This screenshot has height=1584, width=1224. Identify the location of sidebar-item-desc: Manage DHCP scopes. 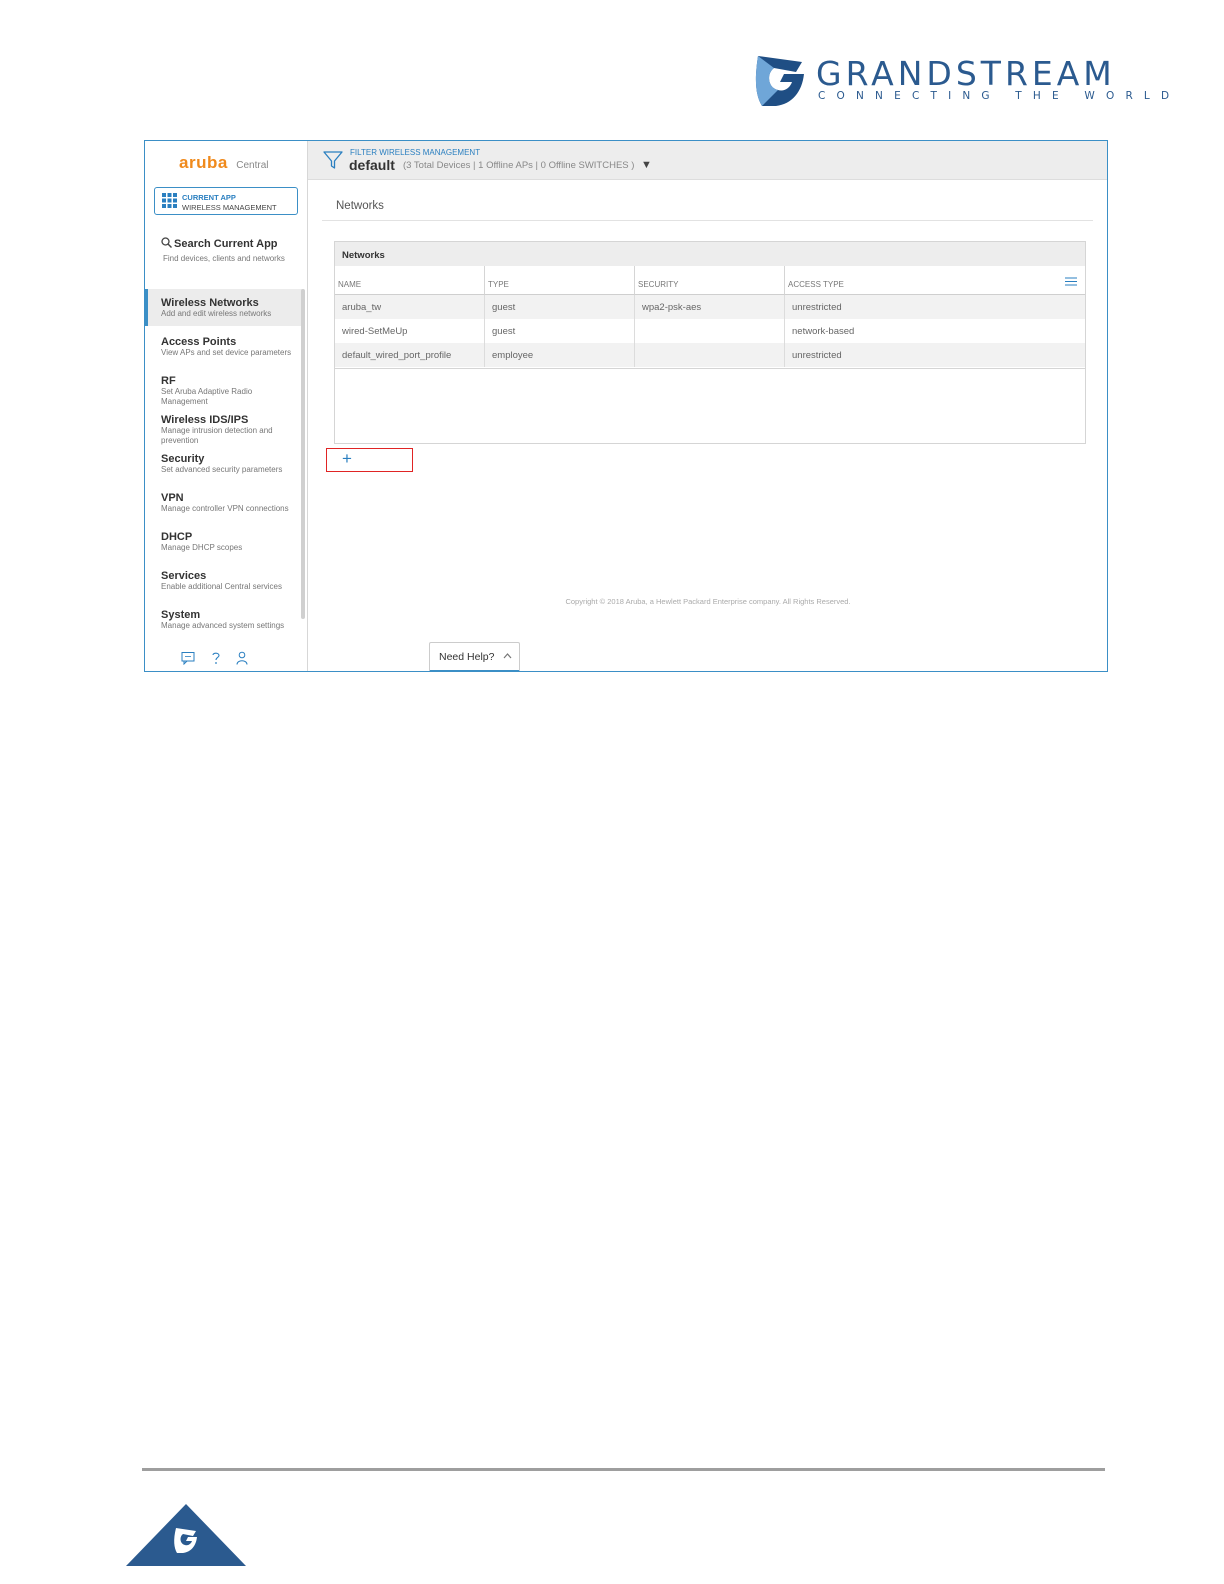
(202, 547).